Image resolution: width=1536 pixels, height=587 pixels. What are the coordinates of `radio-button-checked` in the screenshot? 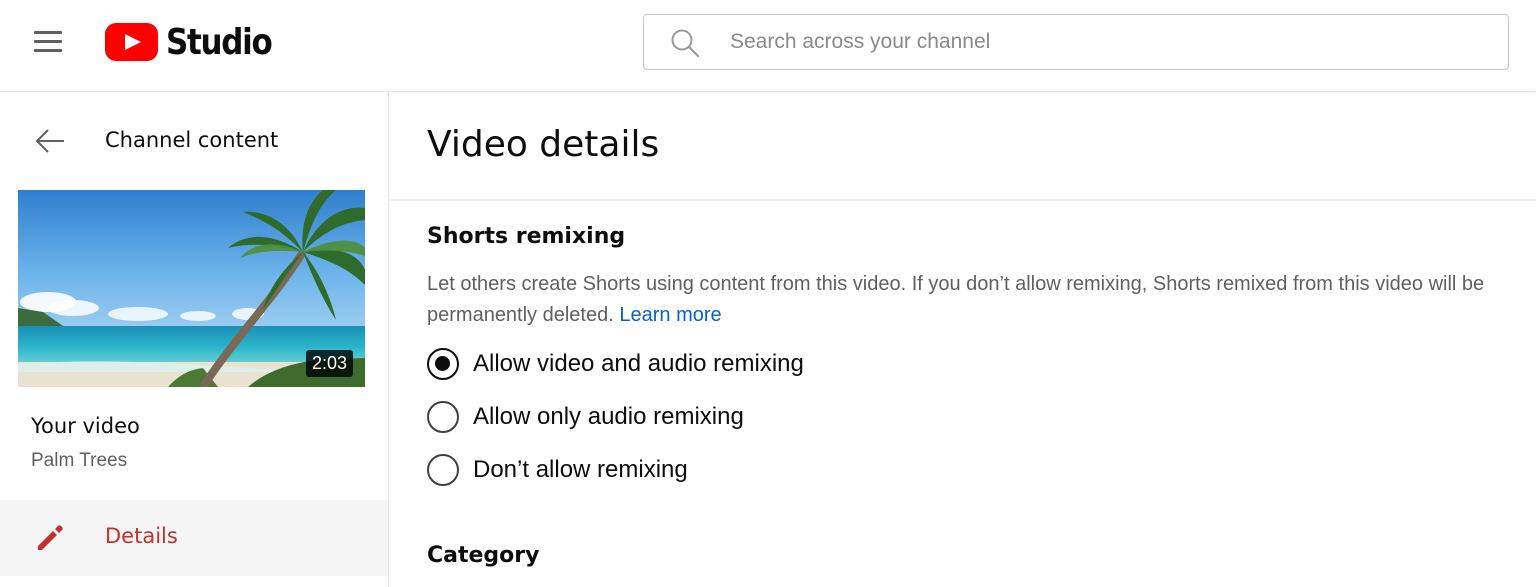 It's located at (443, 364).